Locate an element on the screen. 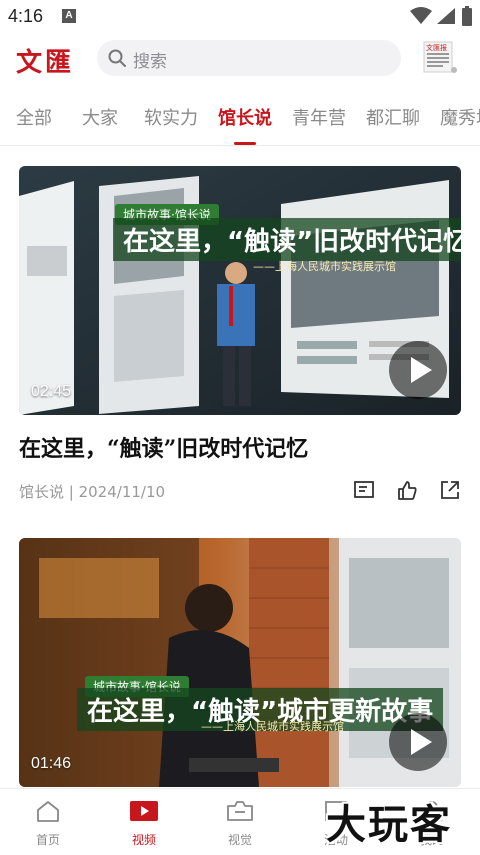  nav-visual: 视觉 is located at coordinates (240, 823).